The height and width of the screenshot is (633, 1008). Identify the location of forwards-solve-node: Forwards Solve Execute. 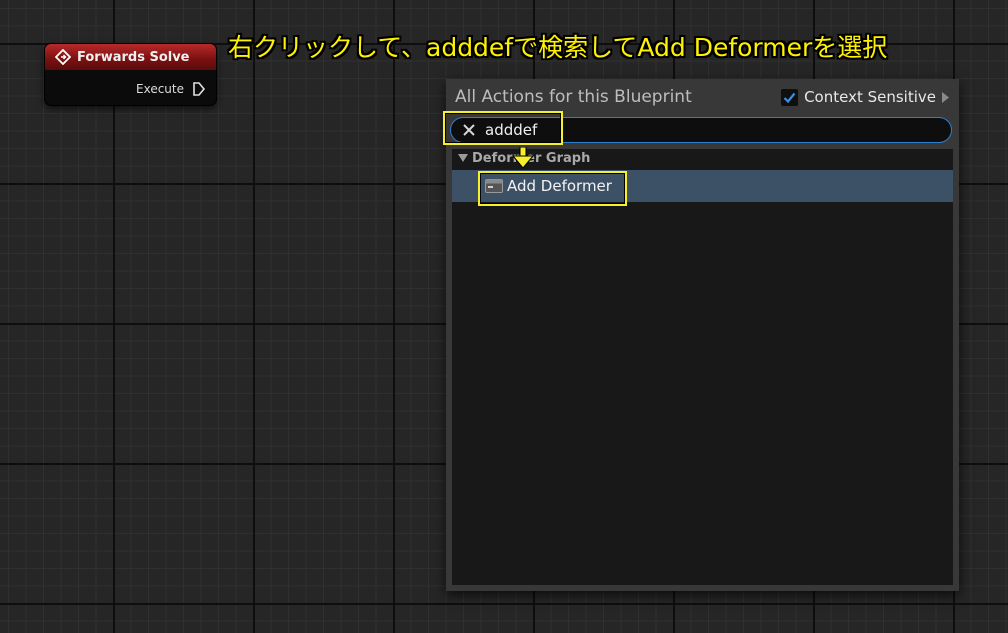
(130, 74).